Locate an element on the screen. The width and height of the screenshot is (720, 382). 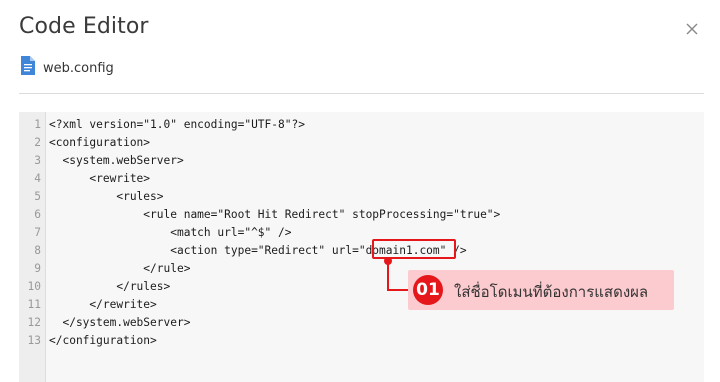
line-number: 1 is located at coordinates (37, 124).